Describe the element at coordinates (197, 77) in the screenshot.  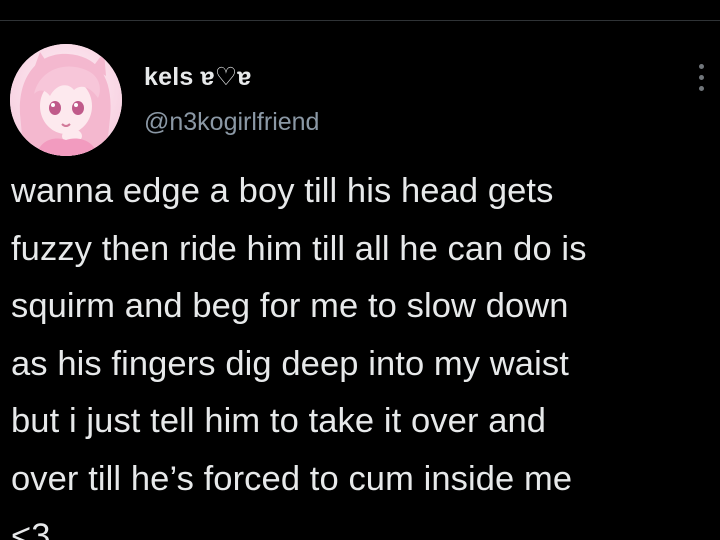
I see `display-name: kels ɐ♡ɐ` at that location.